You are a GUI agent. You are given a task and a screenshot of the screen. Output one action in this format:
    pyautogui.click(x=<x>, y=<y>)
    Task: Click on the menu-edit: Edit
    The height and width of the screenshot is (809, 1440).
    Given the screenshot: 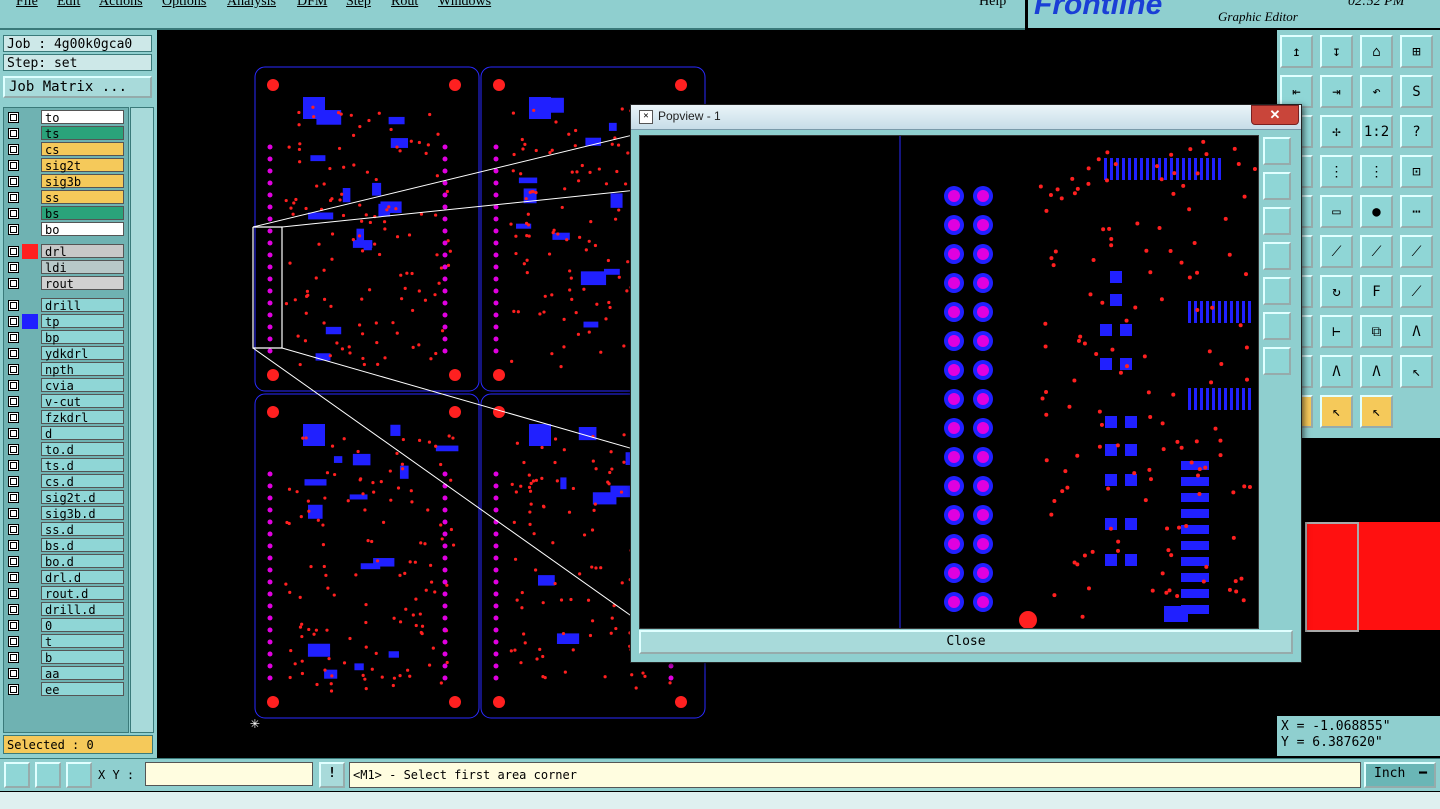 What is the action you would take?
    pyautogui.click(x=68, y=5)
    